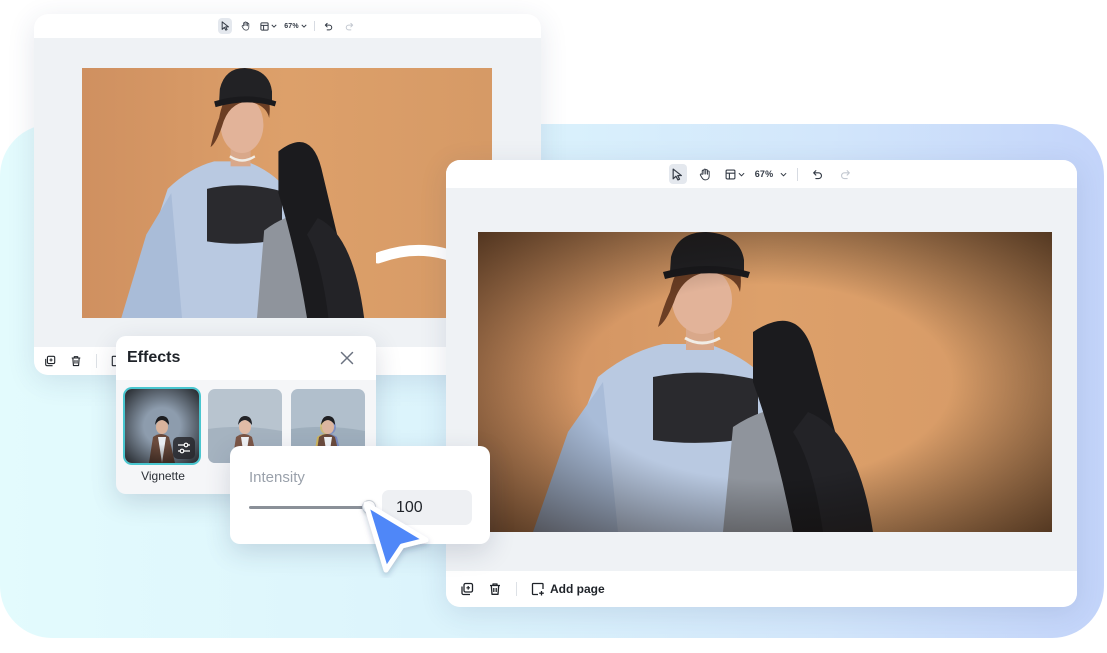 This screenshot has width=1107, height=653. I want to click on effects-panel-header: Effects, so click(246, 358).